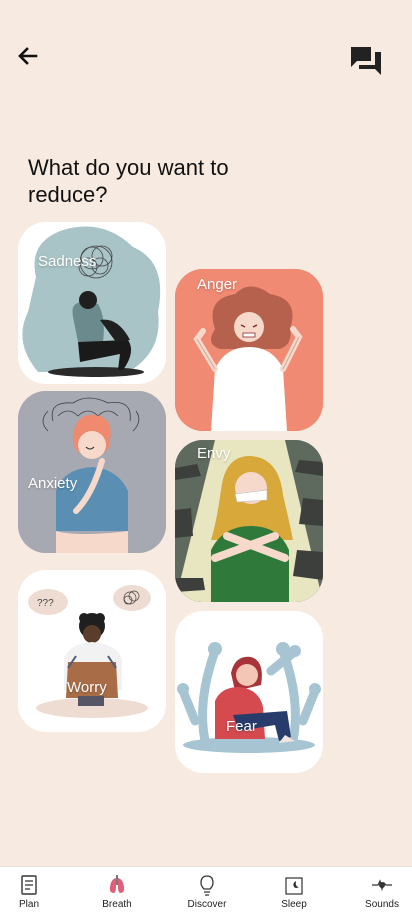 The height and width of the screenshot is (917, 412). I want to click on emotion-card-anger: Anger, so click(249, 350).